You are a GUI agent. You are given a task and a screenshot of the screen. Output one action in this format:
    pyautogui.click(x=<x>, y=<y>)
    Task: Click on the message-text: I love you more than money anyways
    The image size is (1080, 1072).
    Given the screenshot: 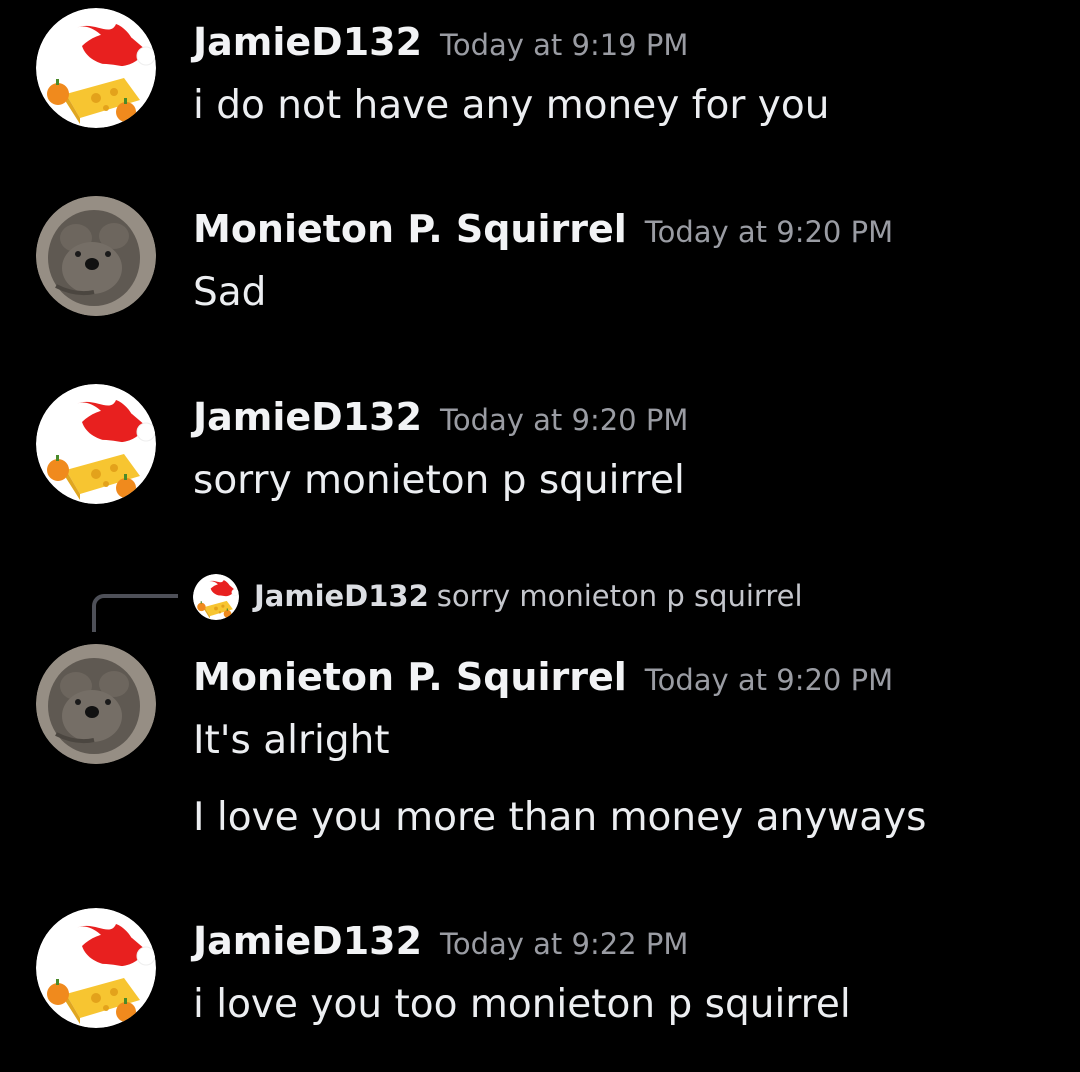 What is the action you would take?
    pyautogui.click(x=560, y=817)
    